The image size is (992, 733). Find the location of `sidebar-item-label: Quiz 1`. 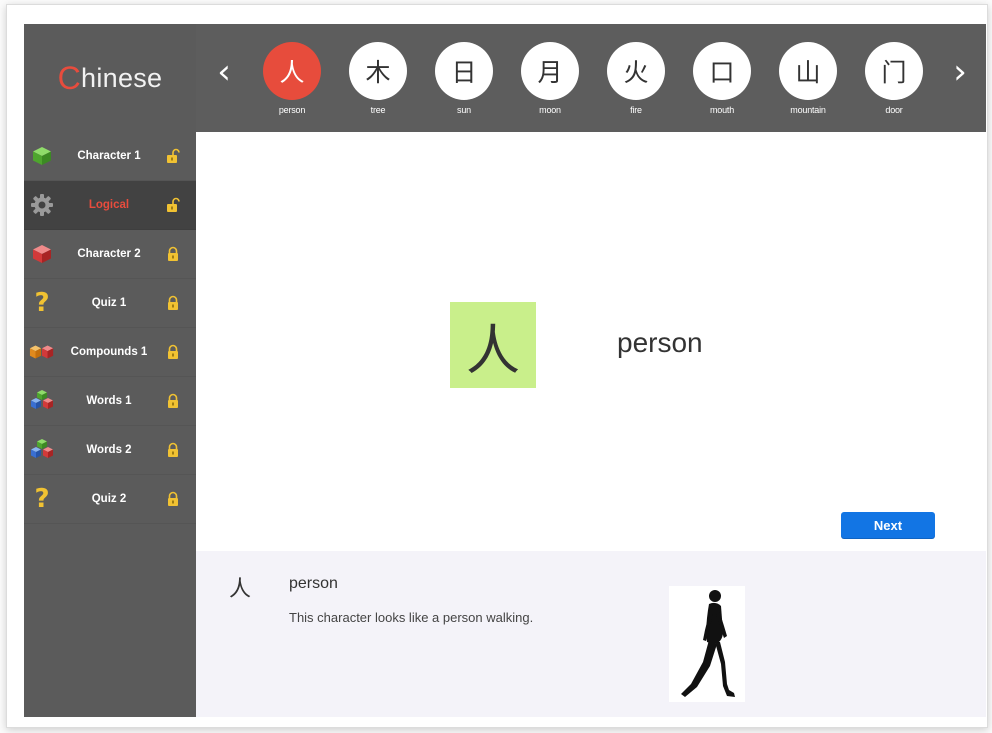

sidebar-item-label: Quiz 1 is located at coordinates (109, 303).